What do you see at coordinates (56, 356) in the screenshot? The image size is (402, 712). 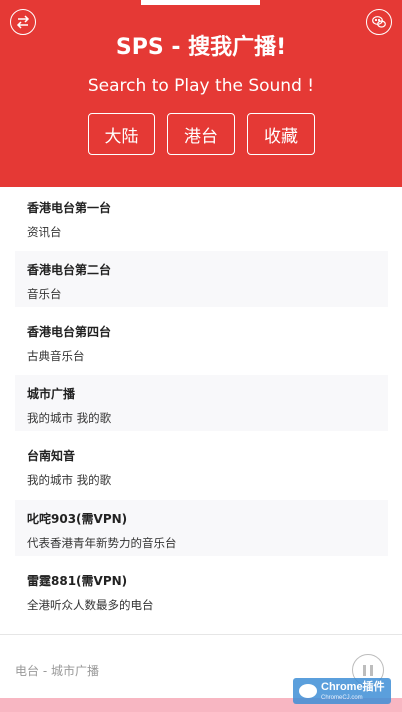 I see `station-desc: 古典音乐台` at bounding box center [56, 356].